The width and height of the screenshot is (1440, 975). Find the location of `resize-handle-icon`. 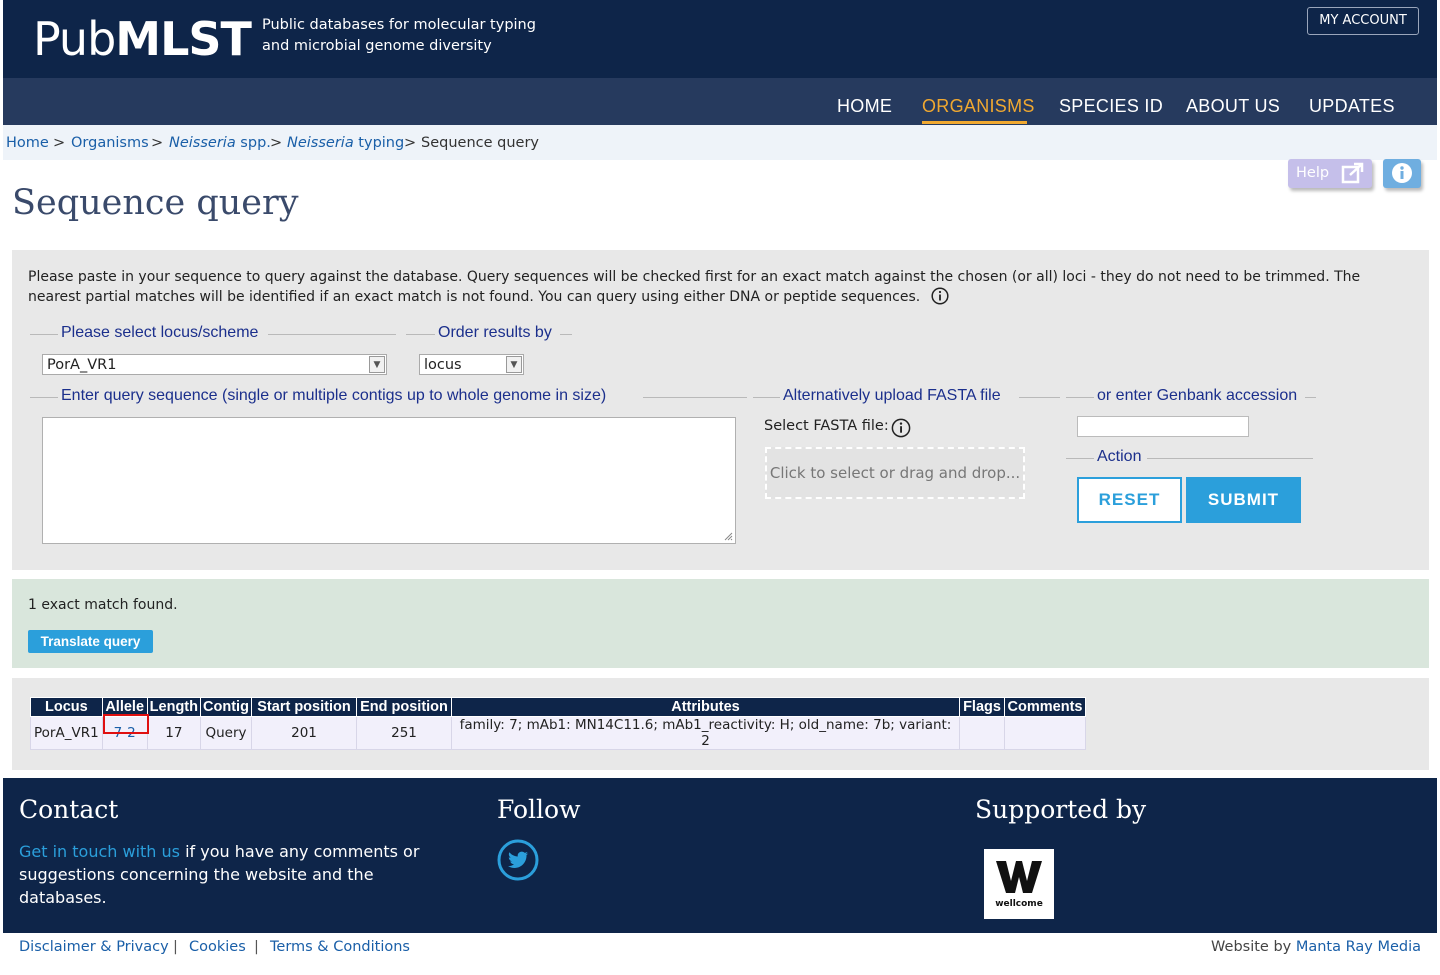

resize-handle-icon is located at coordinates (728, 536).